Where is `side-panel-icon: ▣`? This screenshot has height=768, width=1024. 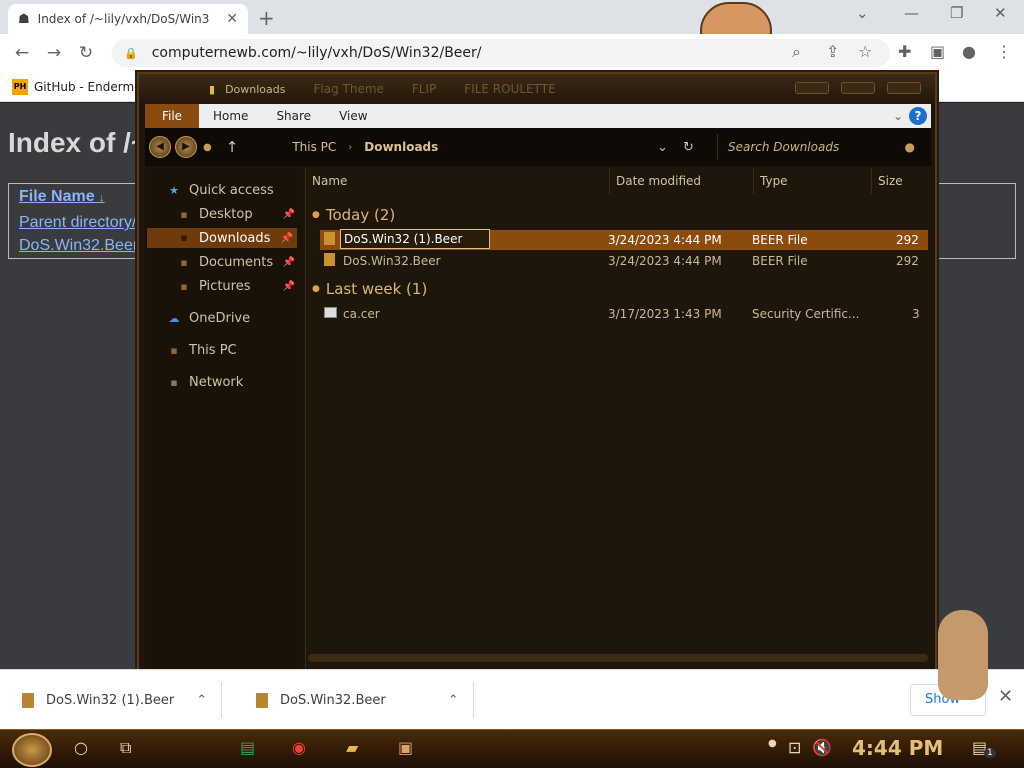
side-panel-icon: ▣ is located at coordinates (937, 51).